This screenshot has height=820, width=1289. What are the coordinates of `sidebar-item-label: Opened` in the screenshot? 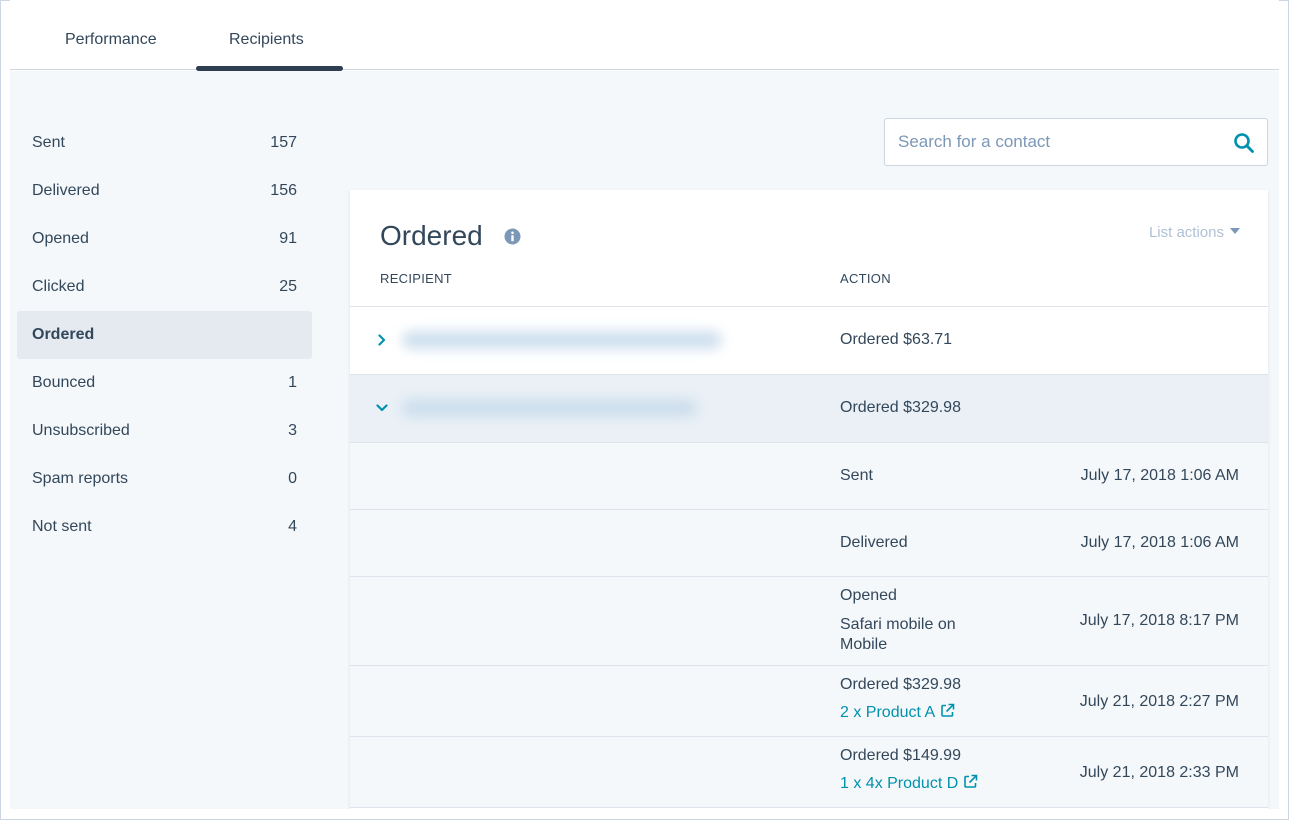 It's located at (60, 238).